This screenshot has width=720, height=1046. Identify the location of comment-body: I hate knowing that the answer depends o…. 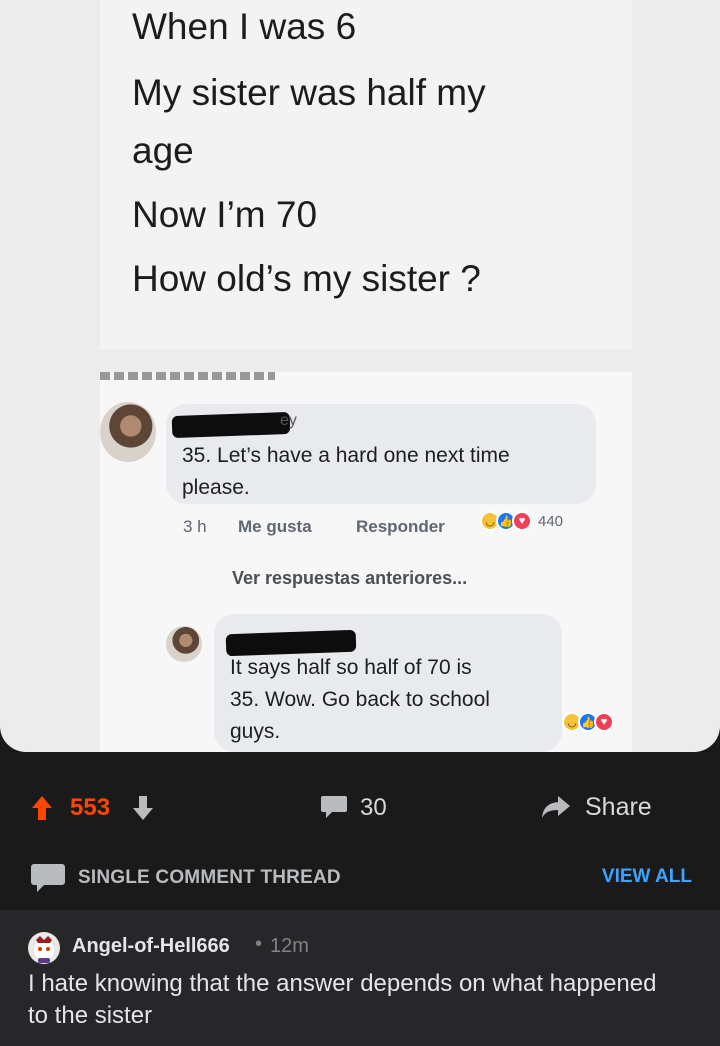
(342, 999).